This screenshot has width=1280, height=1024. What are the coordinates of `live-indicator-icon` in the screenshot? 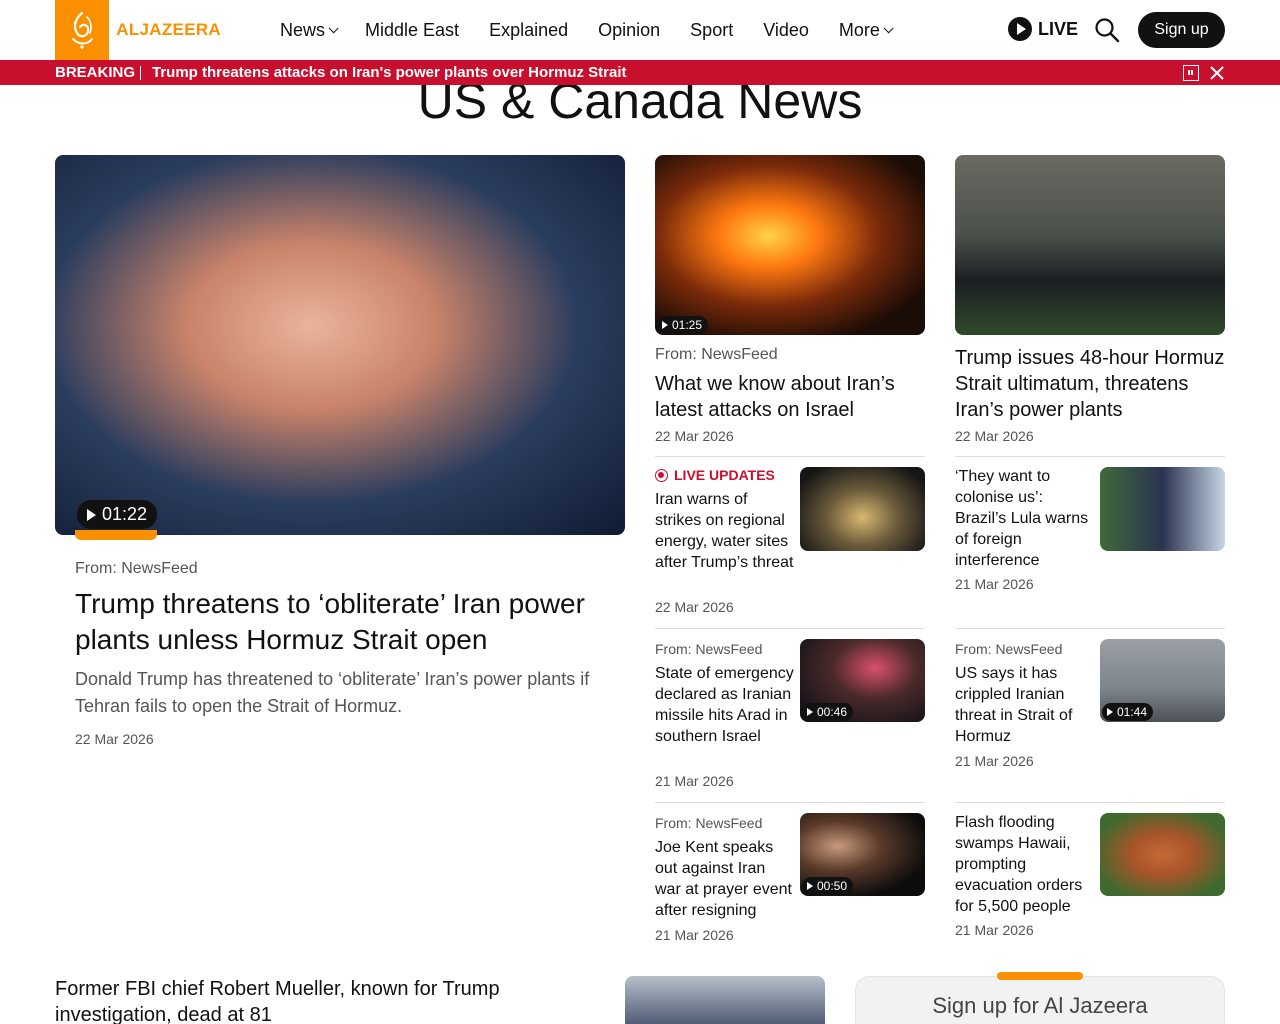 It's located at (661, 475).